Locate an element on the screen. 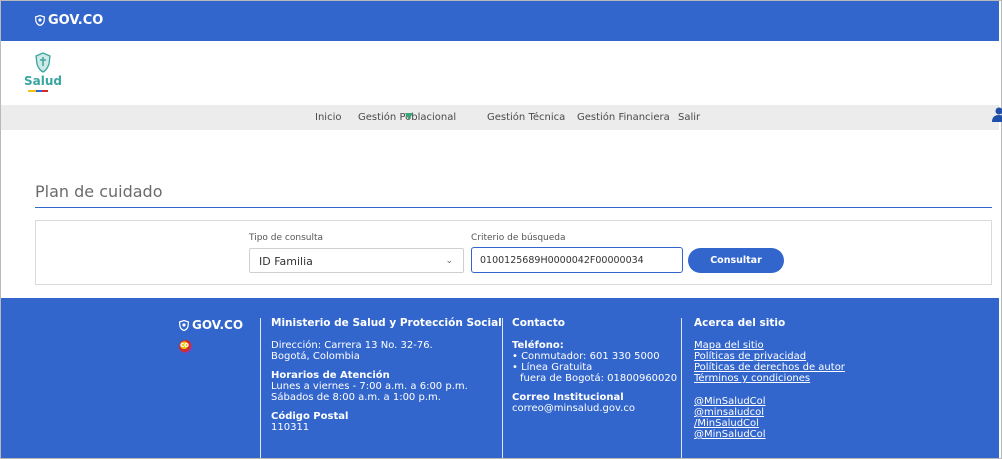  footer-govco-brand: GOV.CO is located at coordinates (211, 325).